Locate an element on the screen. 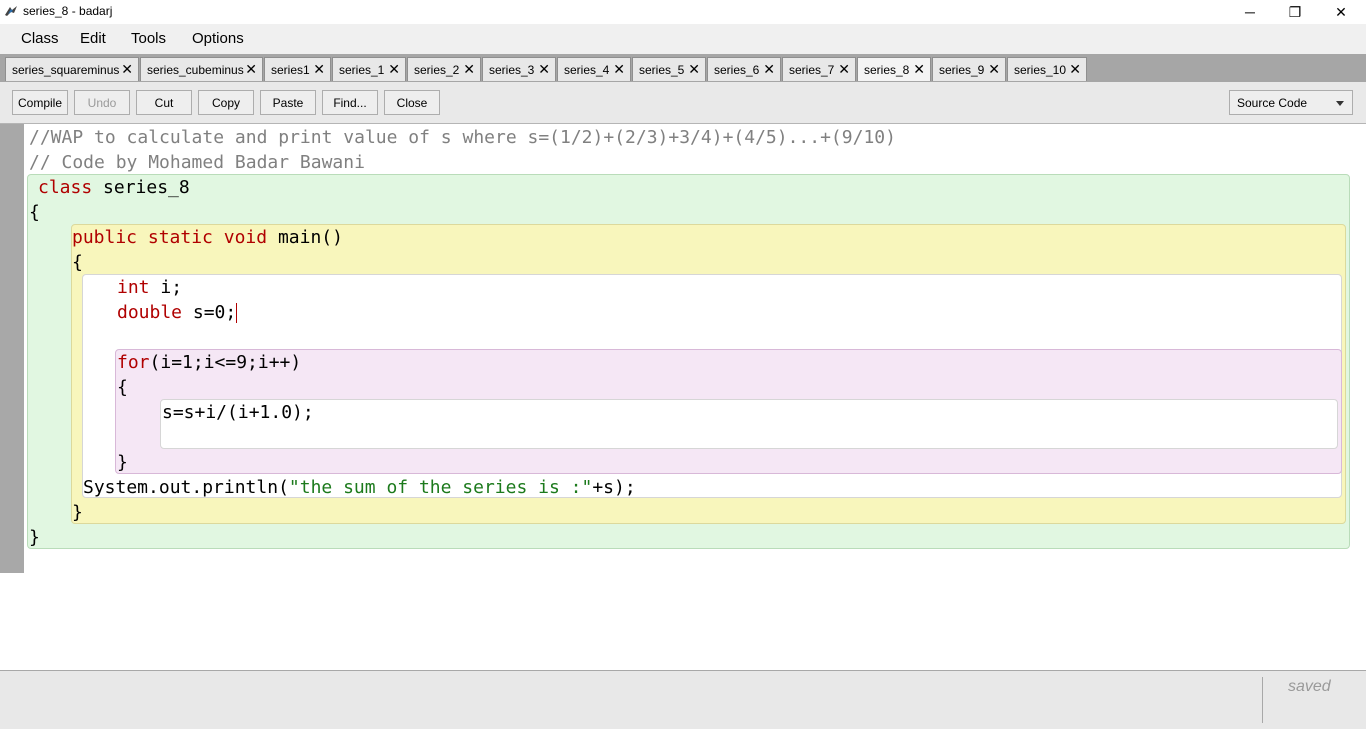  tab-series-7: series_7 ✕ is located at coordinates (819, 69).